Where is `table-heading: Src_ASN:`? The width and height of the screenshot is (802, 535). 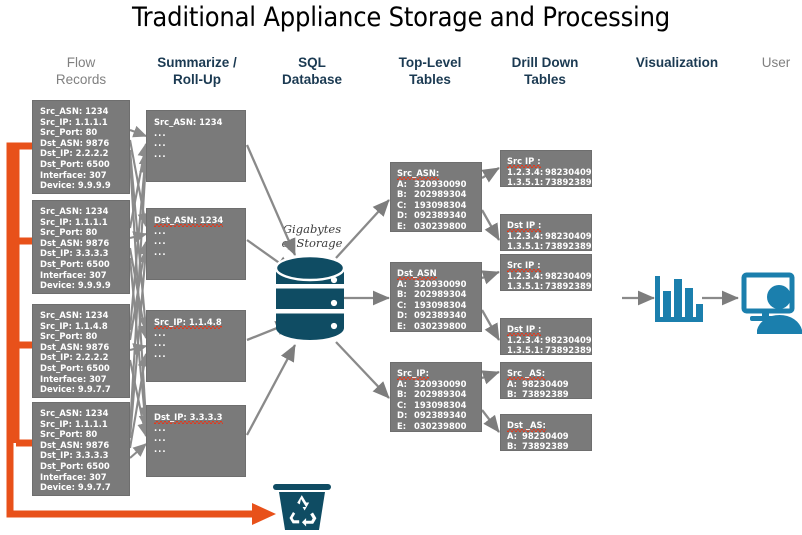 table-heading: Src_ASN: is located at coordinates (418, 173).